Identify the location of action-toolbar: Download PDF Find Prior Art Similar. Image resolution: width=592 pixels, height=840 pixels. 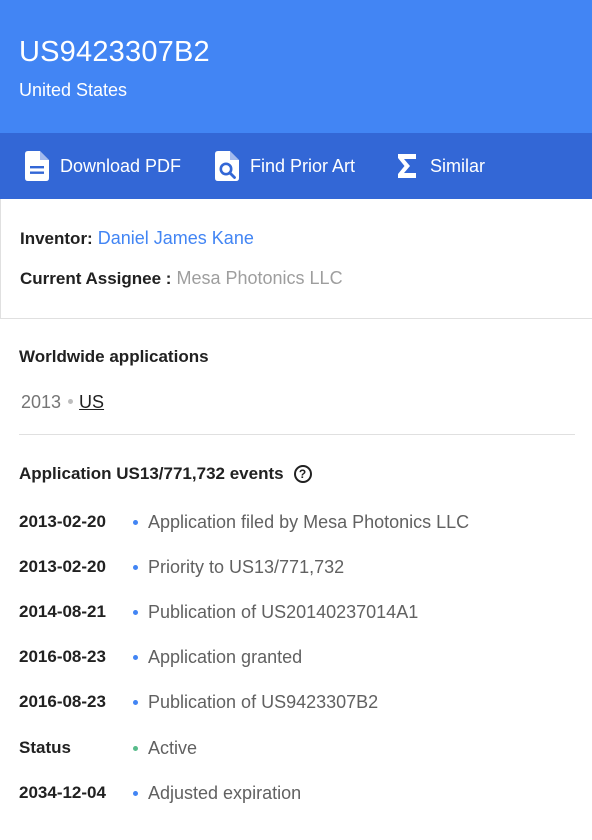
(296, 166).